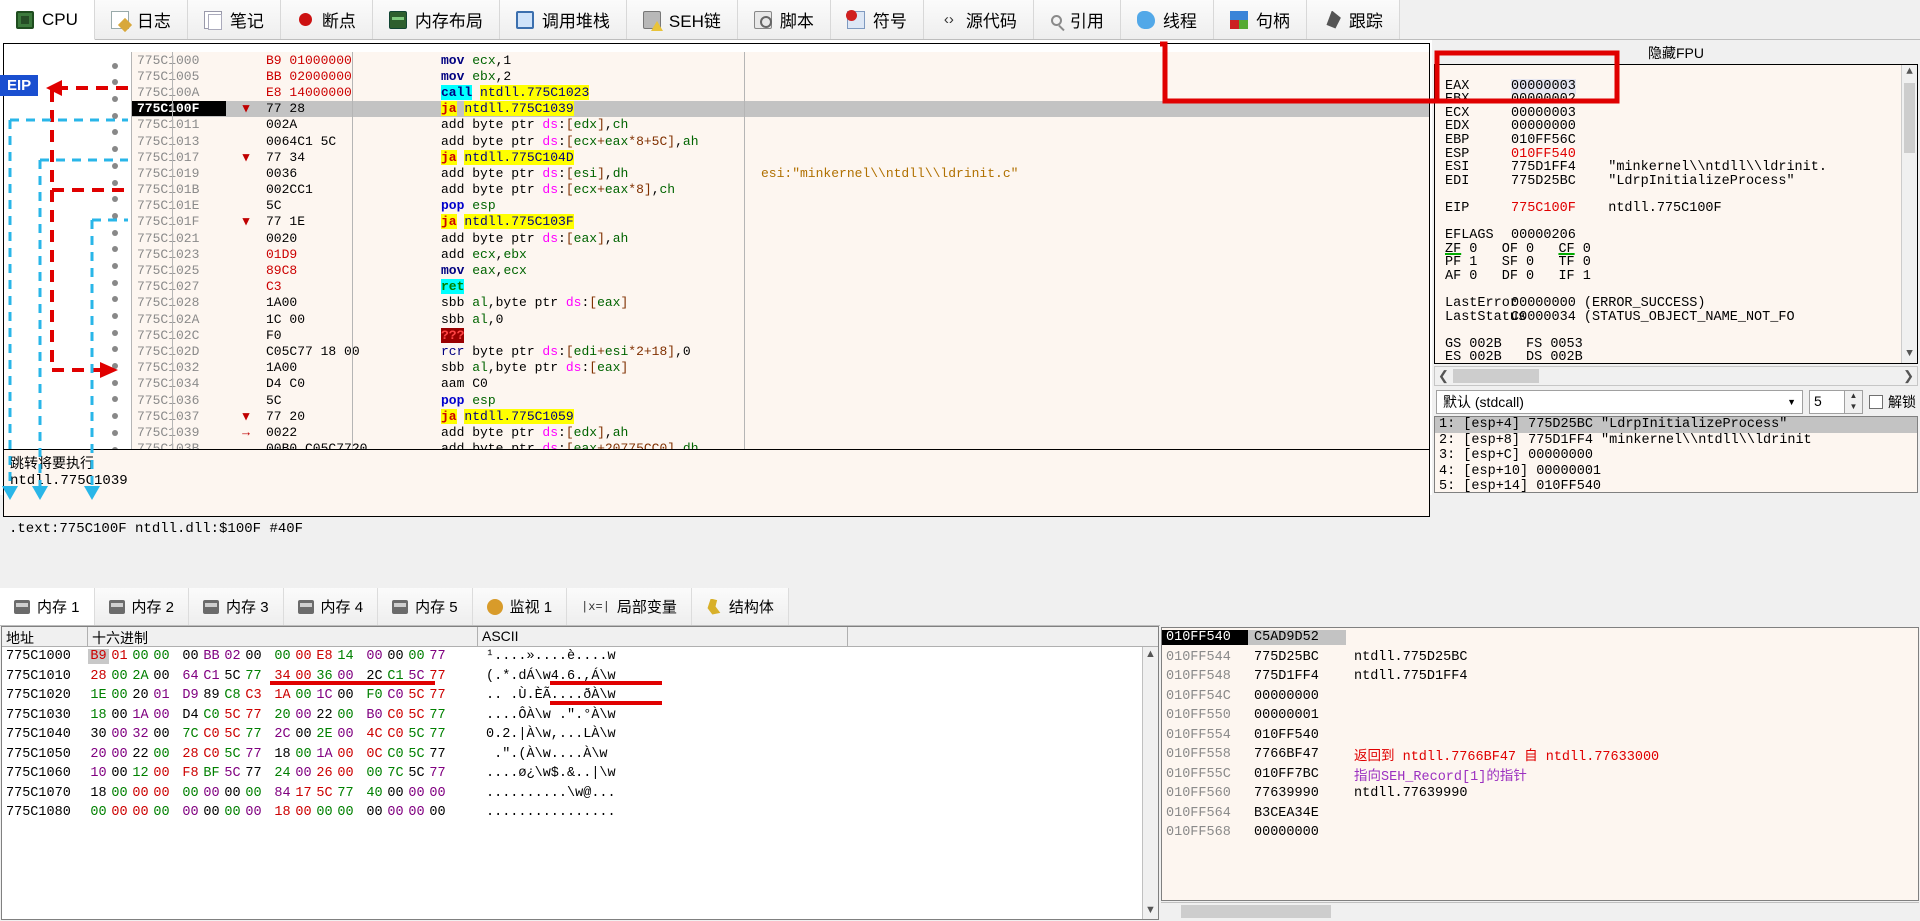 The image size is (1920, 921). Describe the element at coordinates (780, 432) in the screenshot. I see `disassembly-row: 775C1039 → 0022 add byte ptr ds:[edx],ah` at that location.